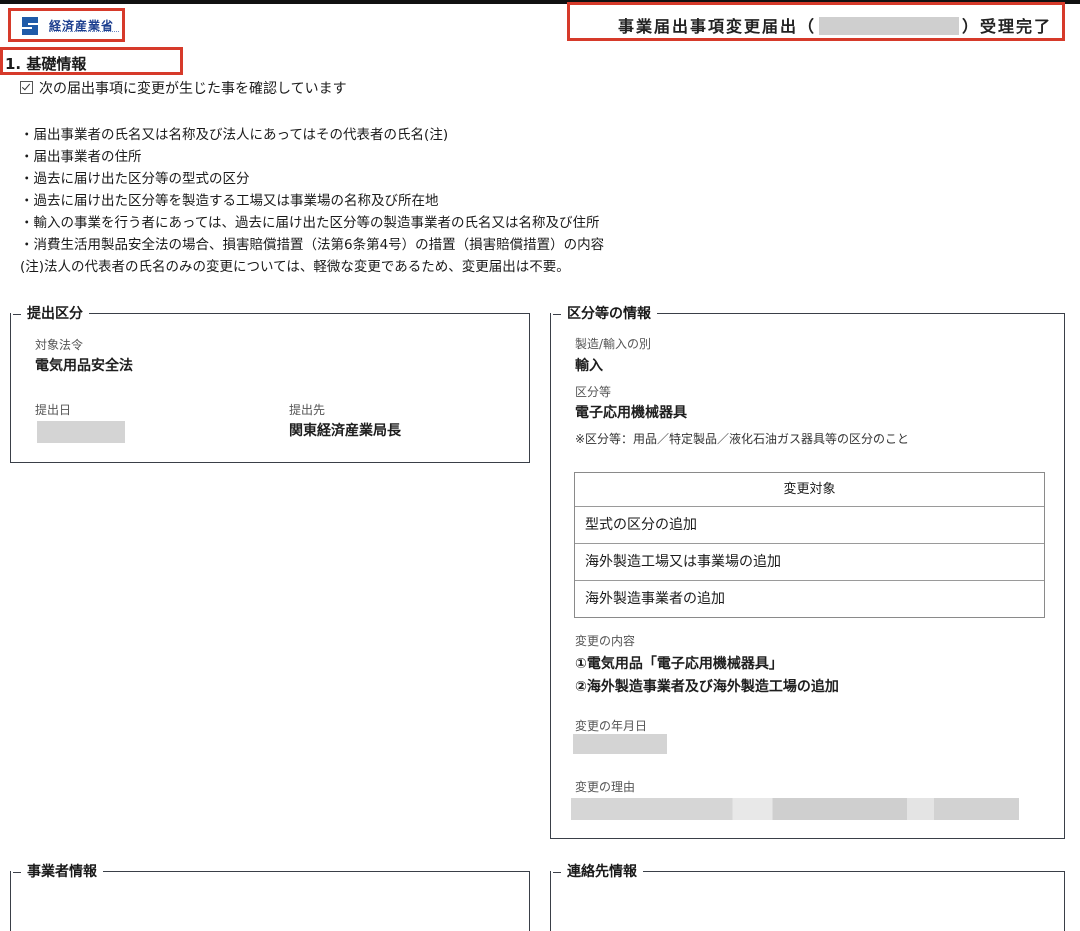  Describe the element at coordinates (57, 871) in the screenshot. I see `business-info-legend: 事業者情報` at that location.